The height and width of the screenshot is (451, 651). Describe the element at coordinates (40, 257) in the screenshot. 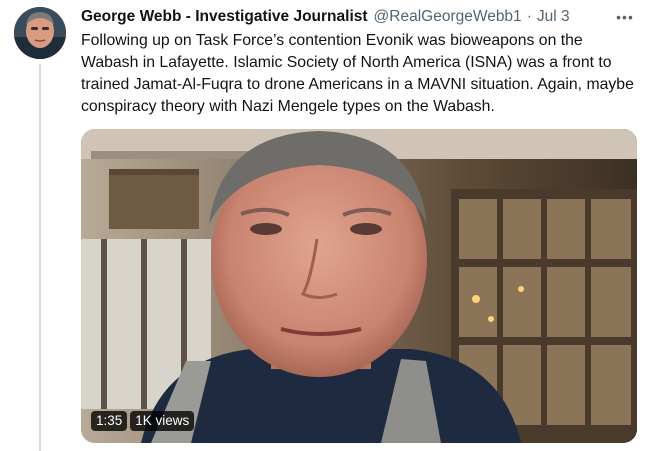

I see `thread-line` at that location.